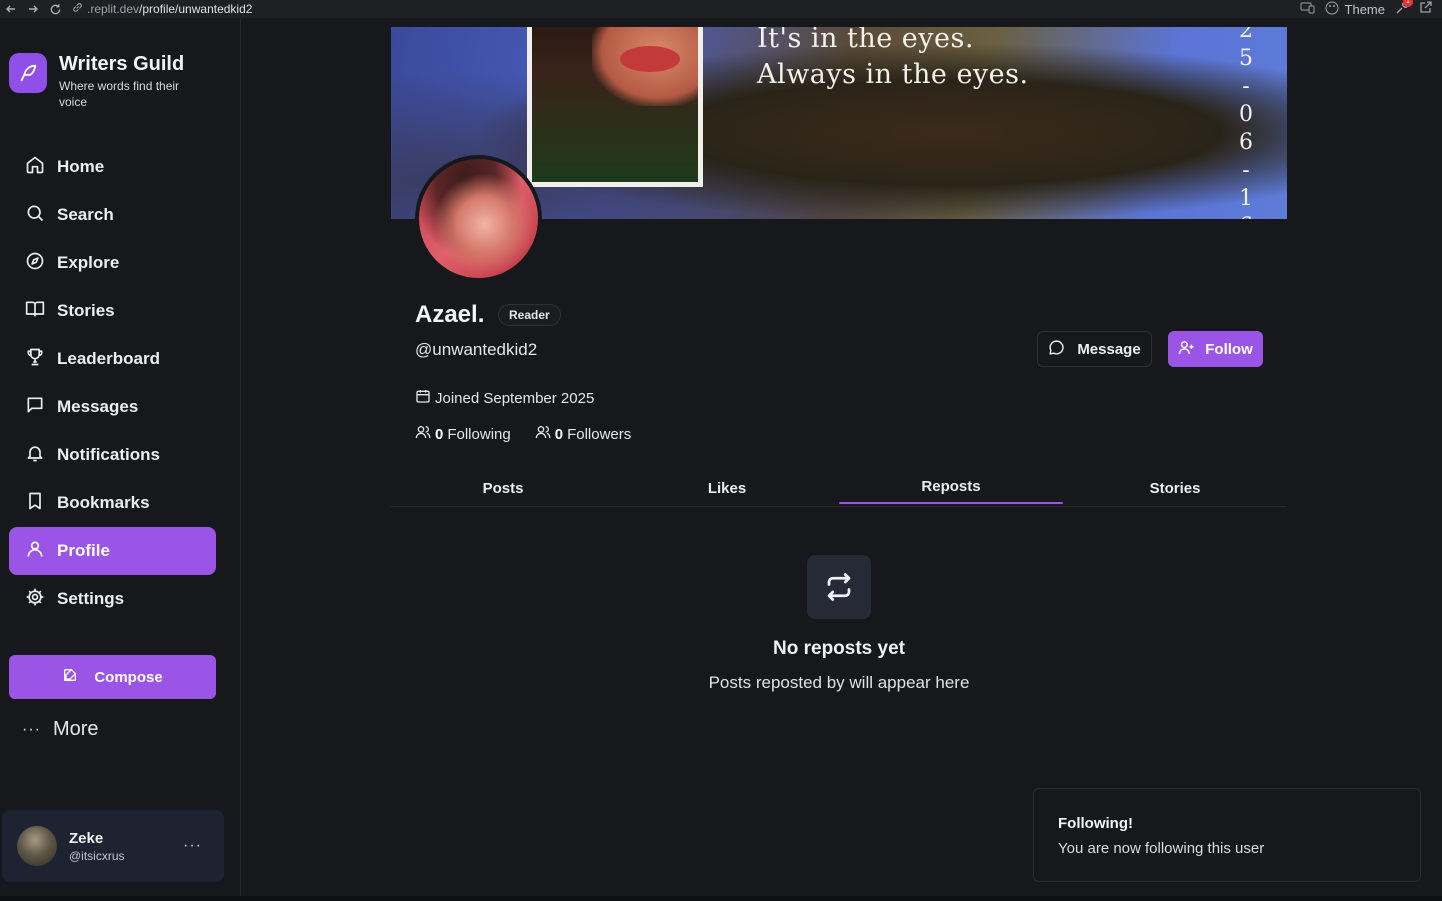 The height and width of the screenshot is (901, 1442). What do you see at coordinates (721, 9) in the screenshot?
I see `browser-toolbar: .replit.dev/profile/unwantedkid2 Theme 1` at bounding box center [721, 9].